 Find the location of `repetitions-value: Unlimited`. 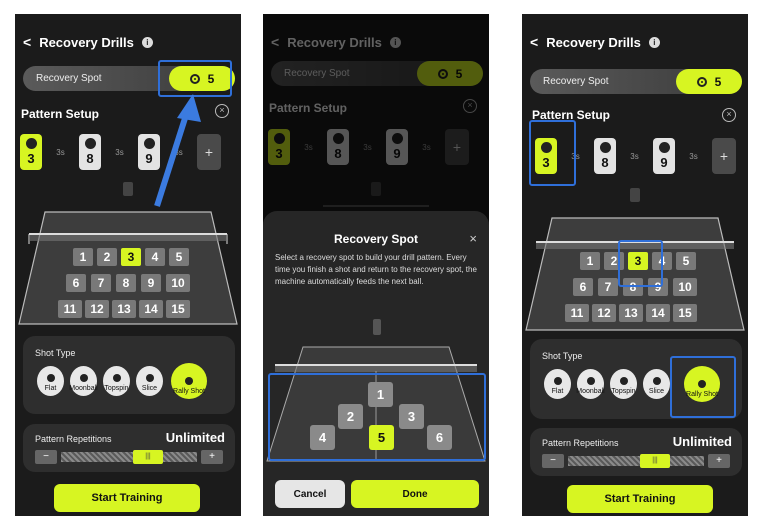

repetitions-value: Unlimited is located at coordinates (702, 441).